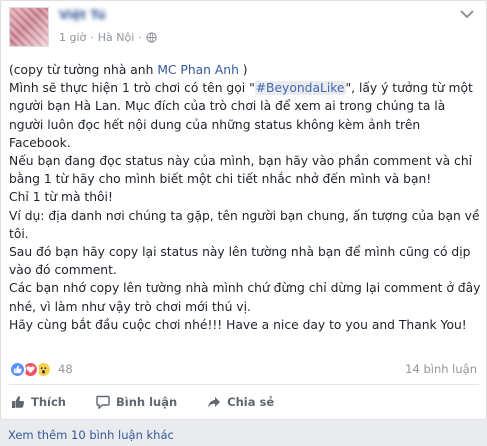 The image size is (487, 446). Describe the element at coordinates (48, 402) in the screenshot. I see `like-label: Thích` at that location.